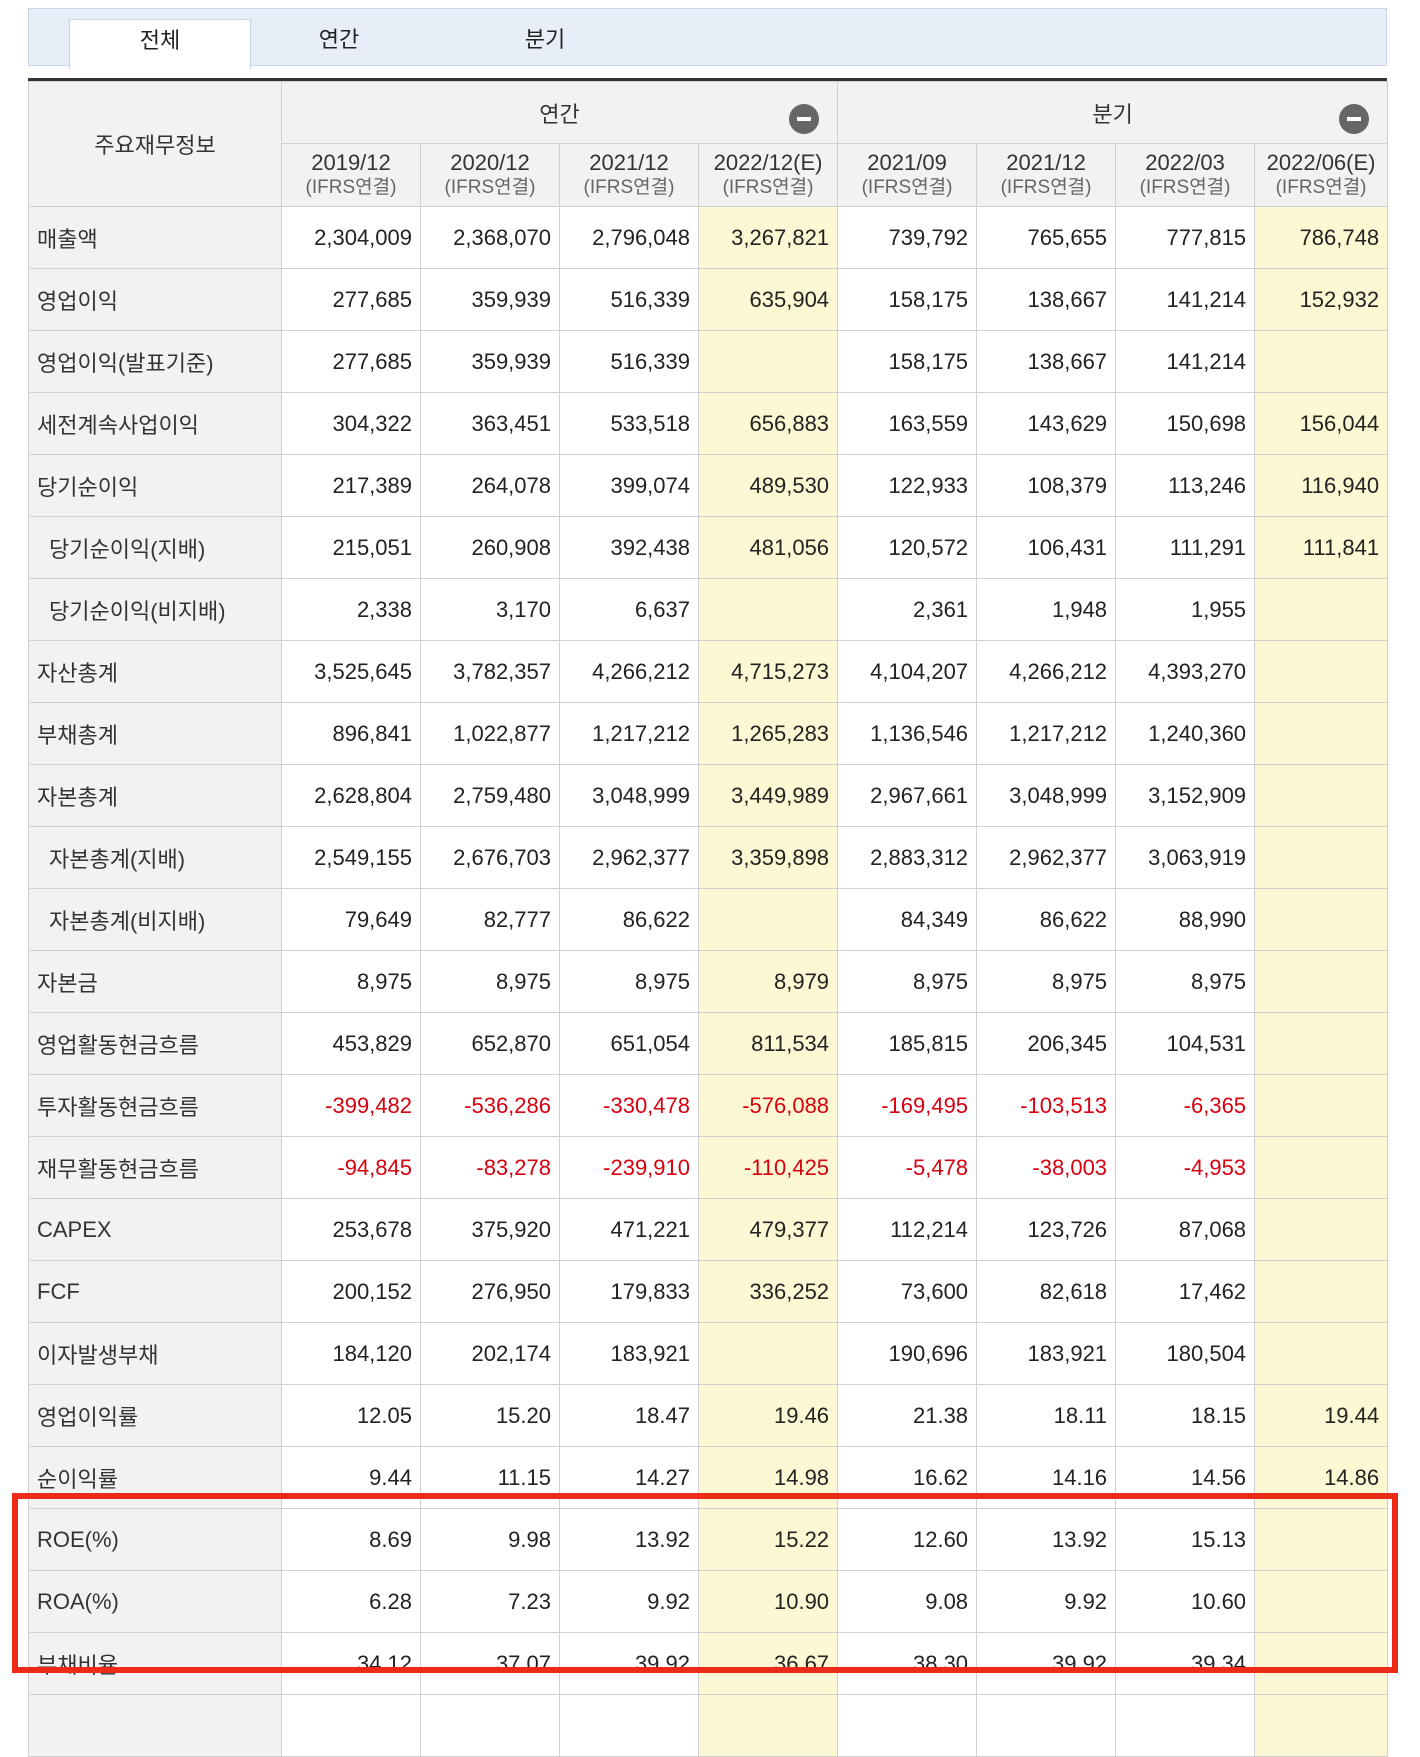  Describe the element at coordinates (768, 1477) in the screenshot. I see `table-cell: 14.98` at that location.